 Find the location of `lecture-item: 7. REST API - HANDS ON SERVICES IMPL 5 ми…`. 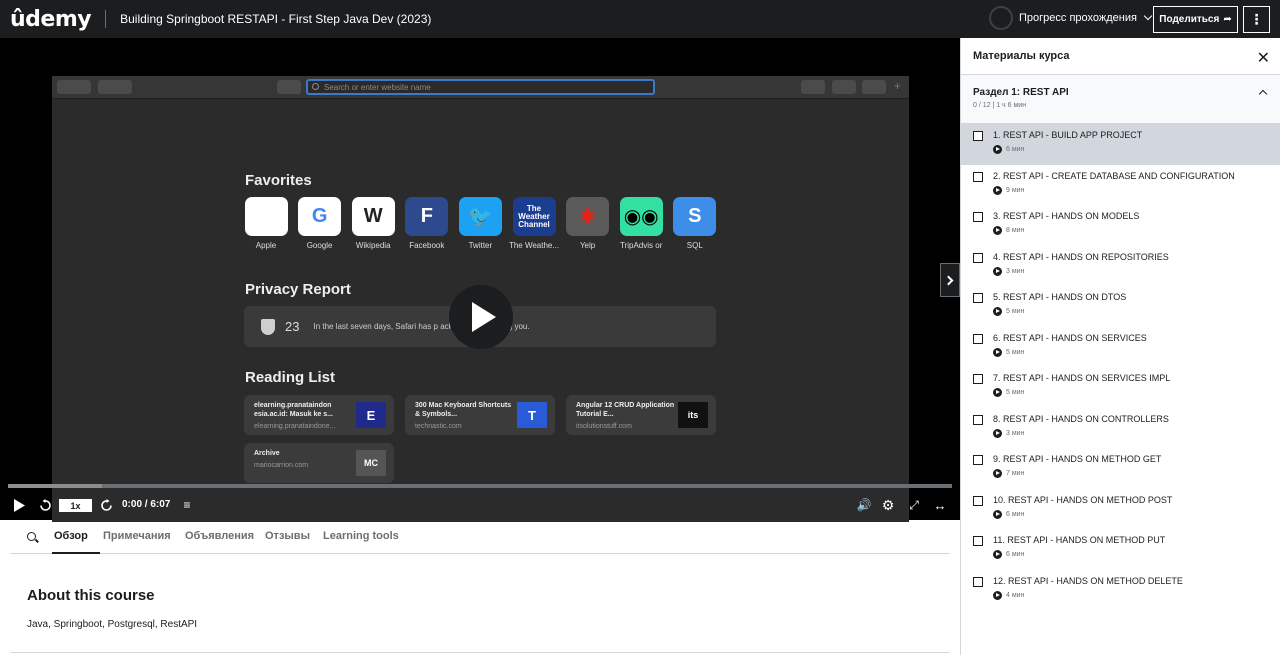

lecture-item: 7. REST API - HANDS ON SERVICES IMPL 5 ми… is located at coordinates (1120, 387).